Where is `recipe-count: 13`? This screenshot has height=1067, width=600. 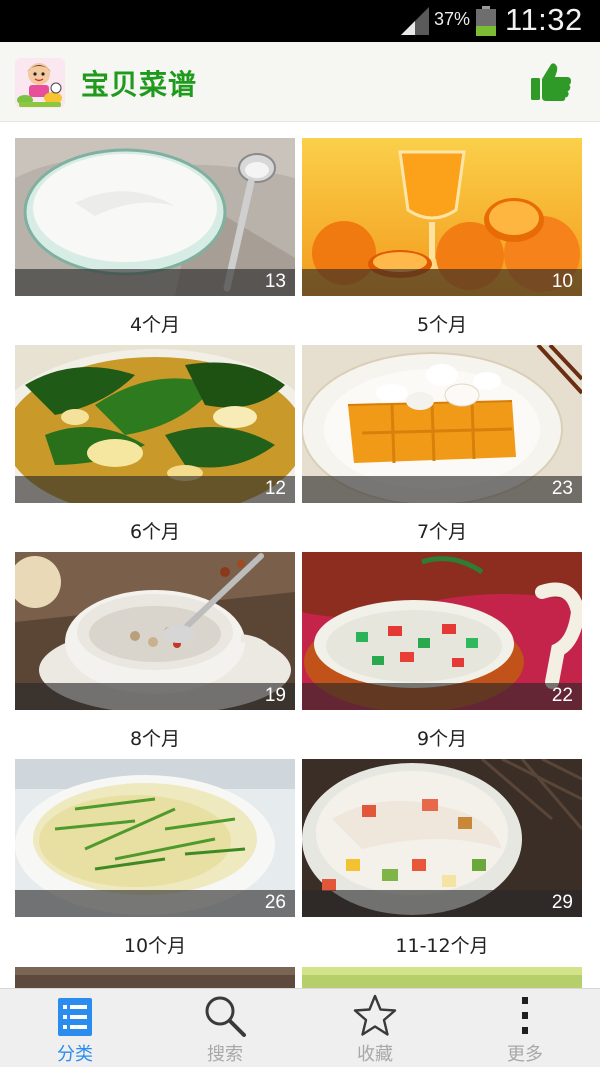 recipe-count: 13 is located at coordinates (275, 281).